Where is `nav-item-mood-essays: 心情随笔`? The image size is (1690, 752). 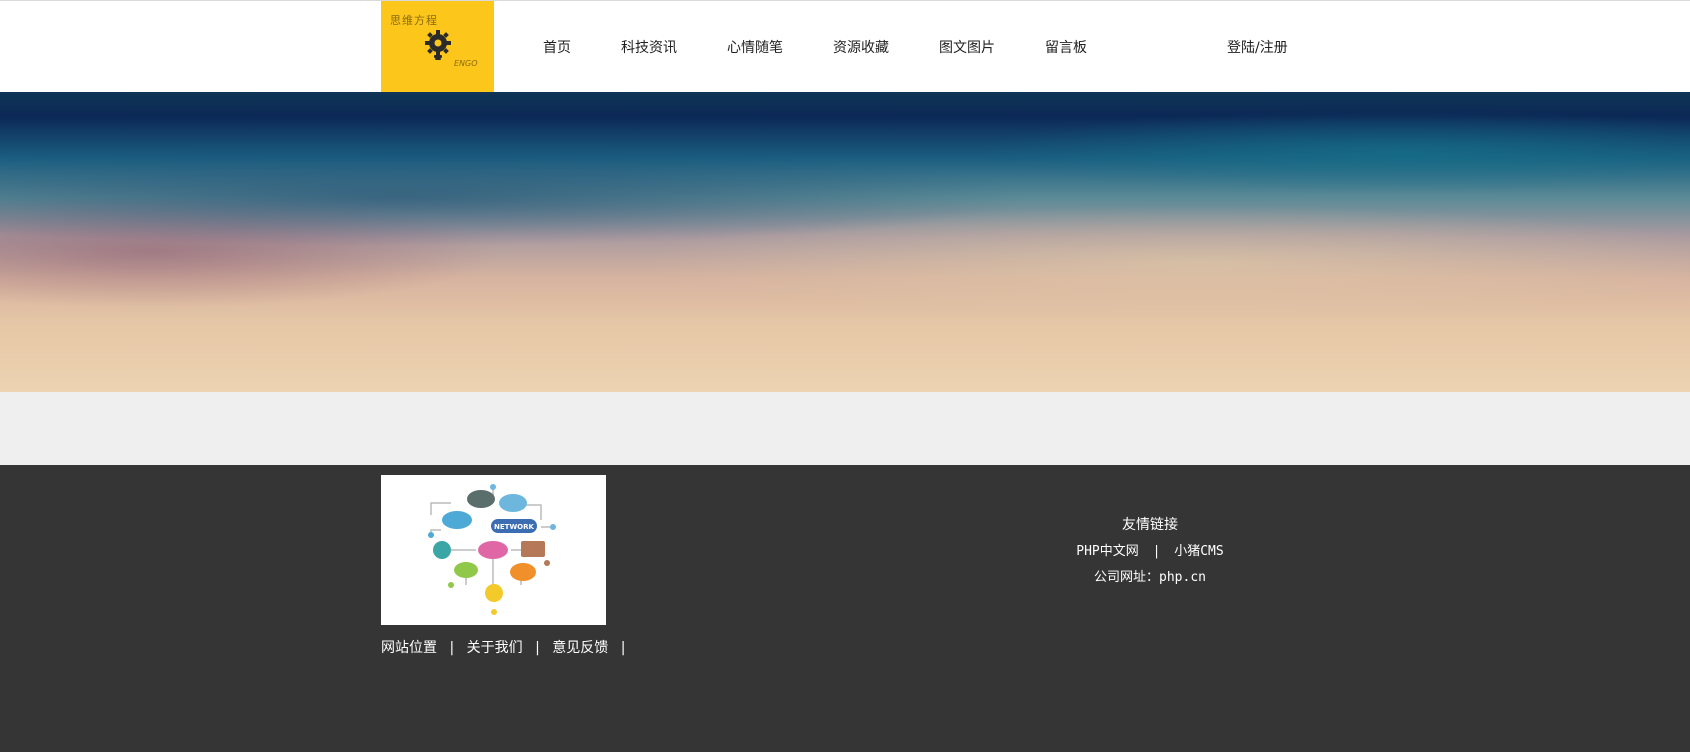 nav-item-mood-essays: 心情随笔 is located at coordinates (755, 47).